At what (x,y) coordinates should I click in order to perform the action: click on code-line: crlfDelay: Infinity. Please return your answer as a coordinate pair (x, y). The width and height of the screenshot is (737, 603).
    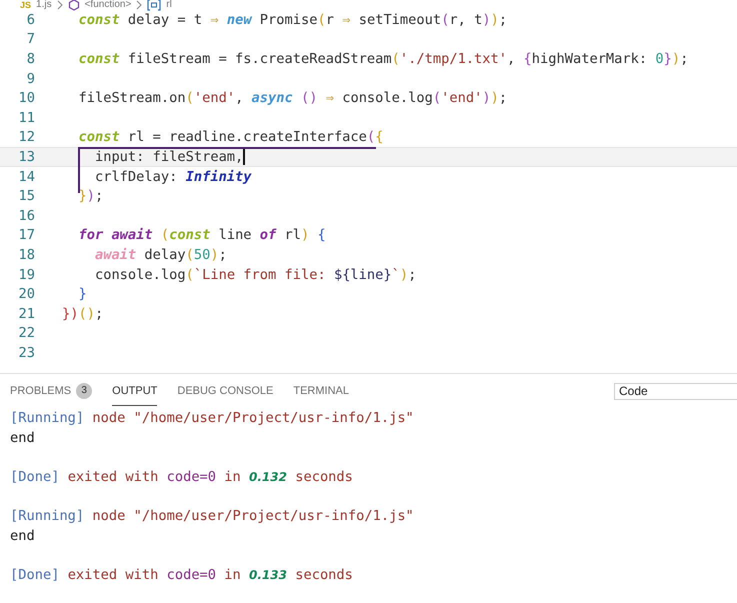
    Looking at the image, I should click on (173, 176).